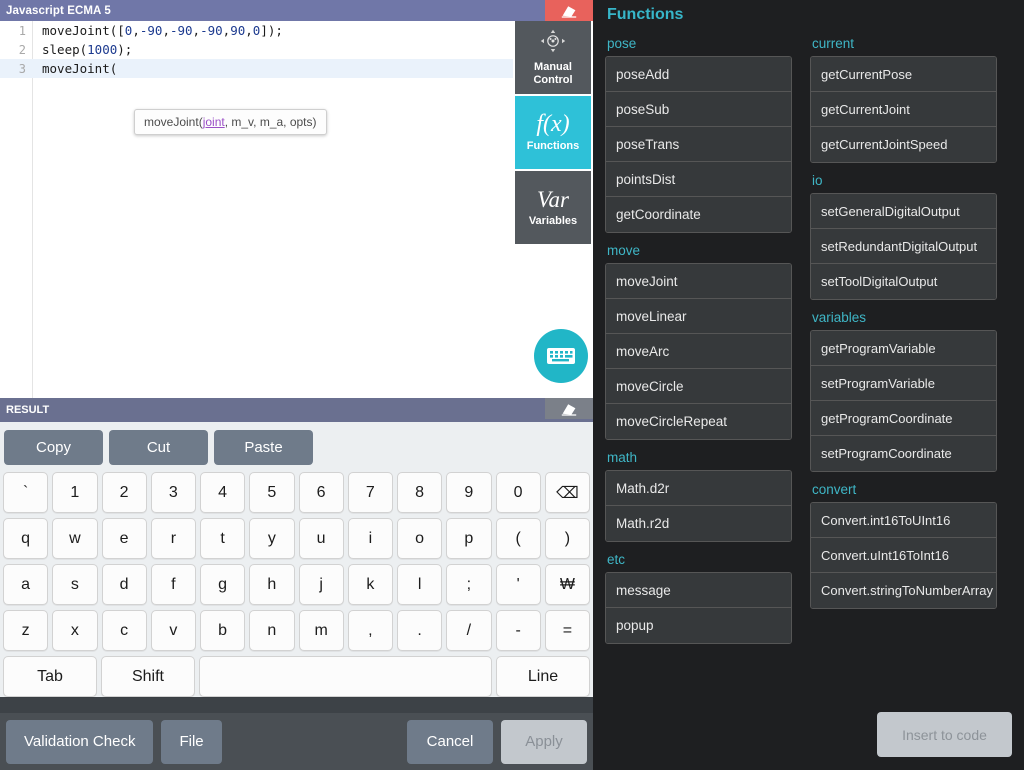 The width and height of the screenshot is (1024, 770). I want to click on toggle-keyboard-button, so click(561, 356).